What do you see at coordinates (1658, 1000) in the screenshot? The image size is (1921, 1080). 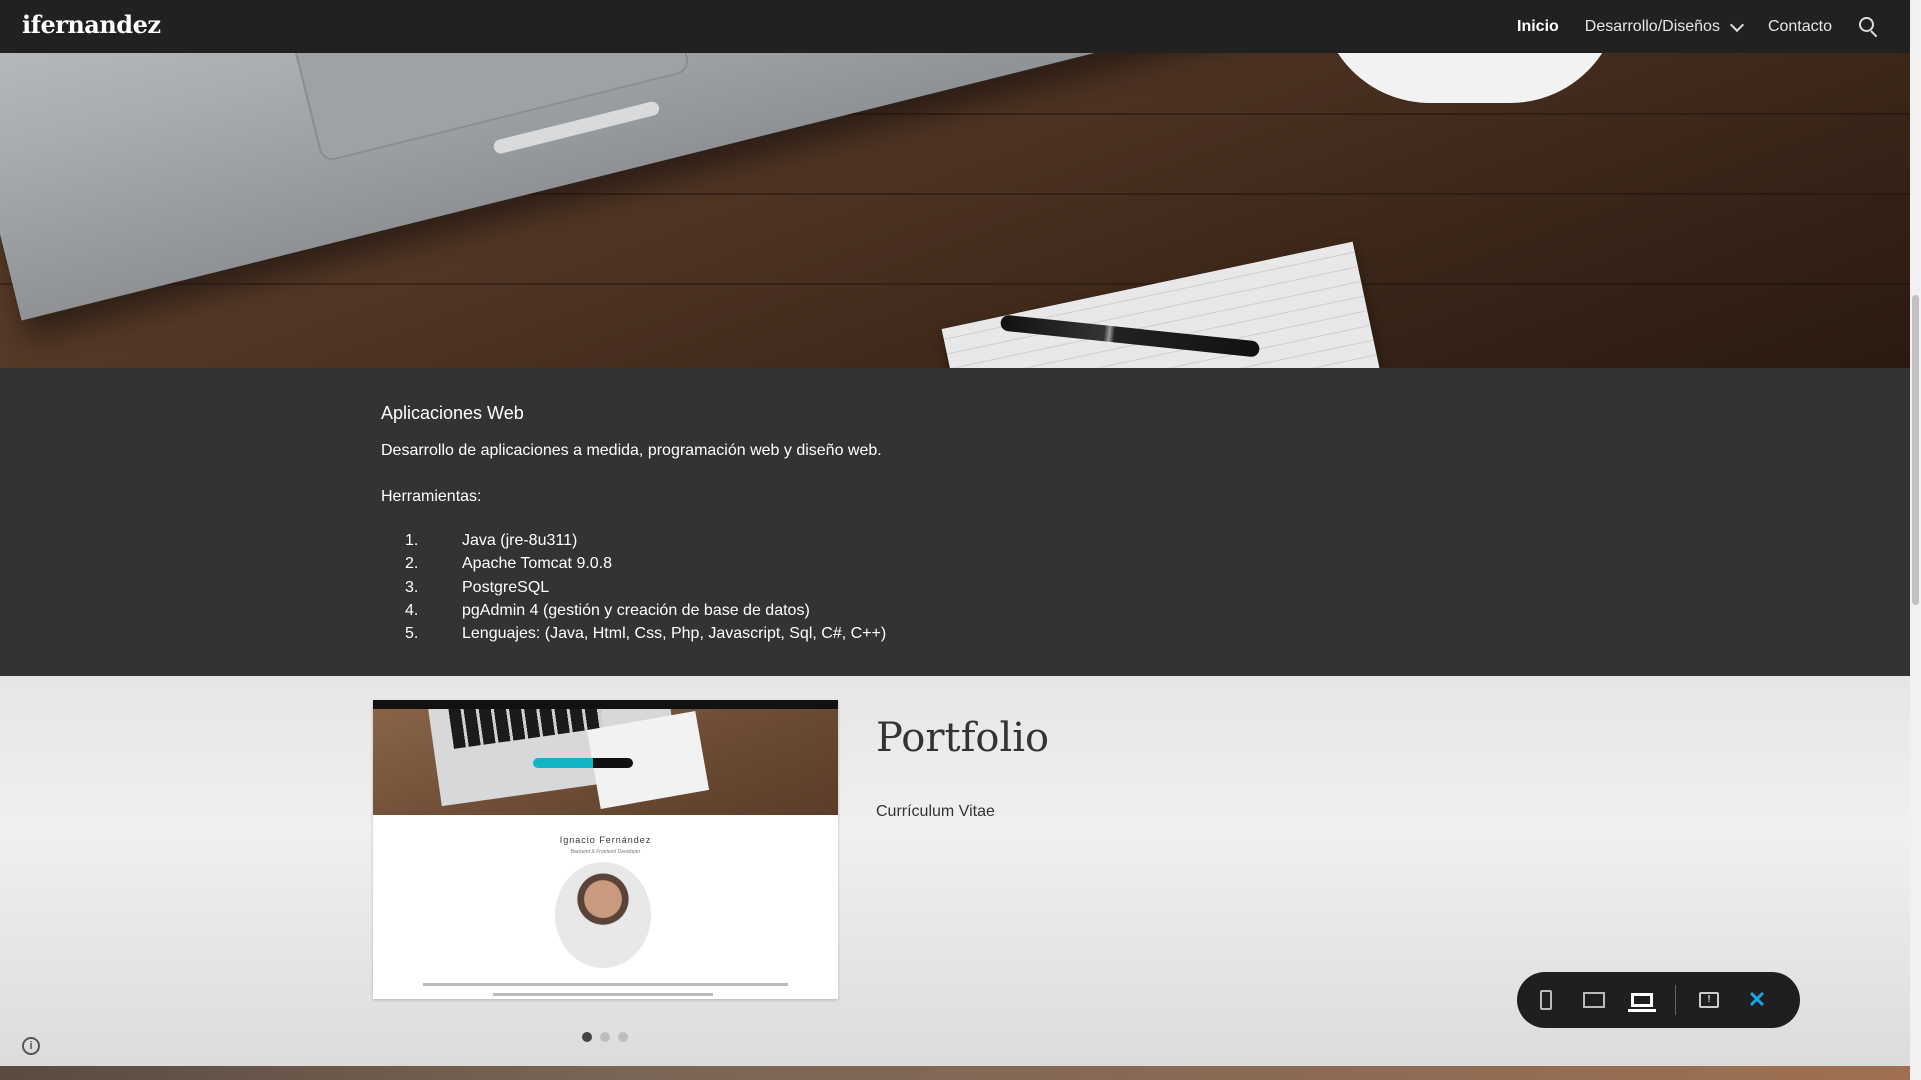 I see `preview-toolbar: ! ✕` at bounding box center [1658, 1000].